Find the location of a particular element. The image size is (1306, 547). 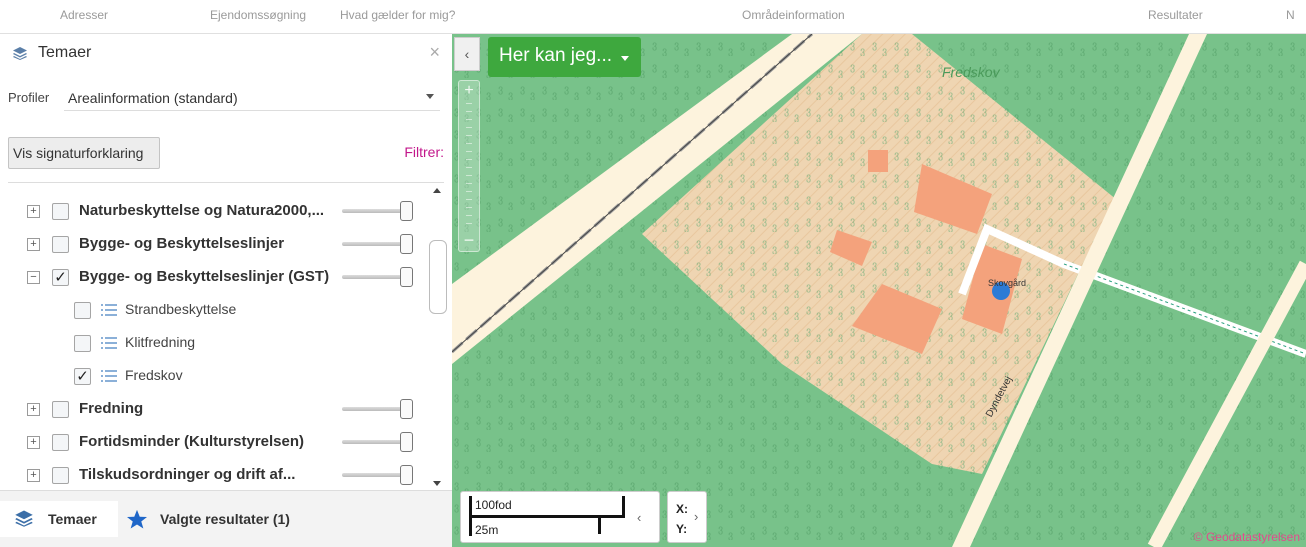

layer-row-strandbeskyttelse: Strandbeskyttelse is located at coordinates (215, 309).